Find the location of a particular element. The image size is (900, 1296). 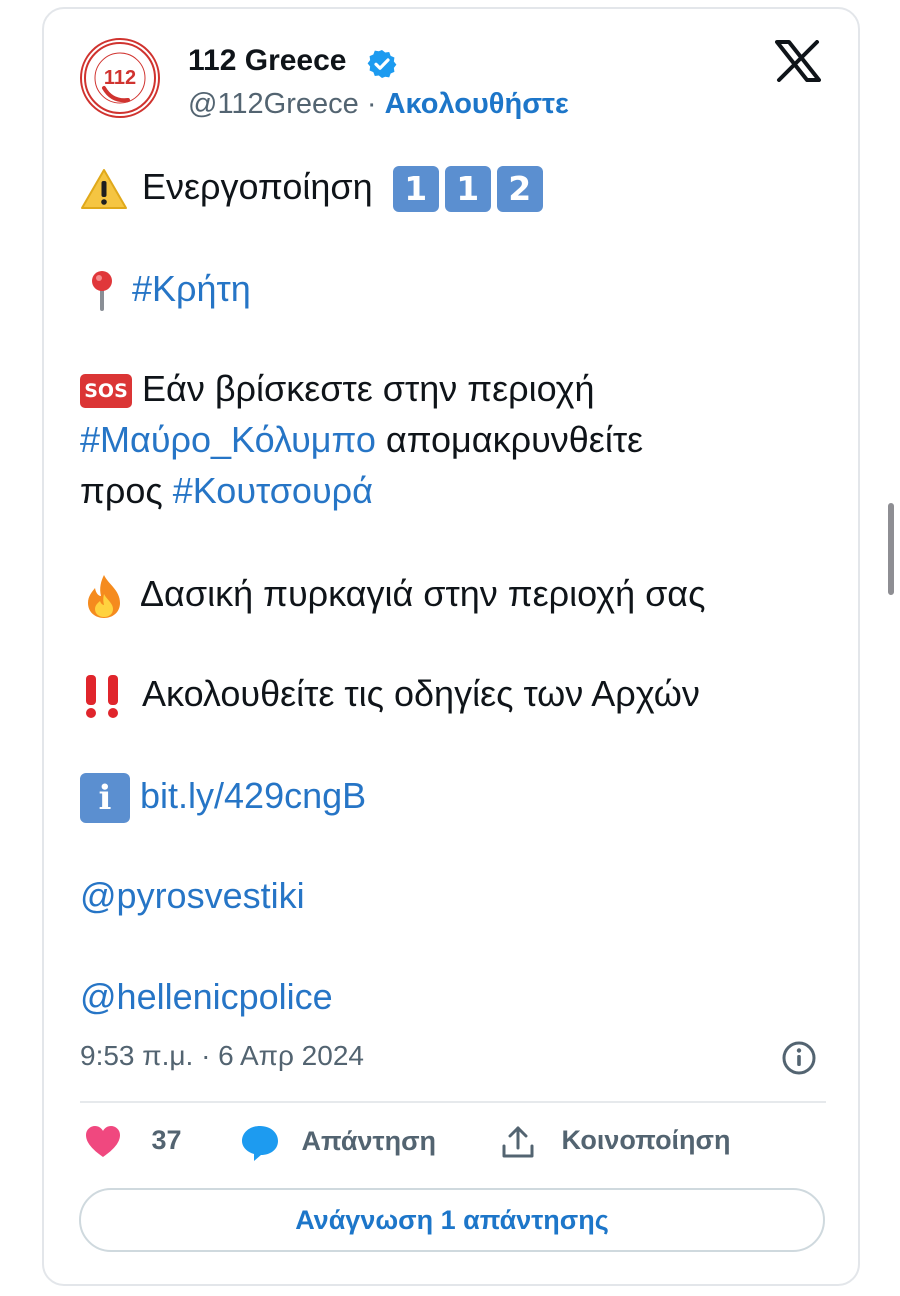

reply-action: Απάντηση is located at coordinates (338, 1143).